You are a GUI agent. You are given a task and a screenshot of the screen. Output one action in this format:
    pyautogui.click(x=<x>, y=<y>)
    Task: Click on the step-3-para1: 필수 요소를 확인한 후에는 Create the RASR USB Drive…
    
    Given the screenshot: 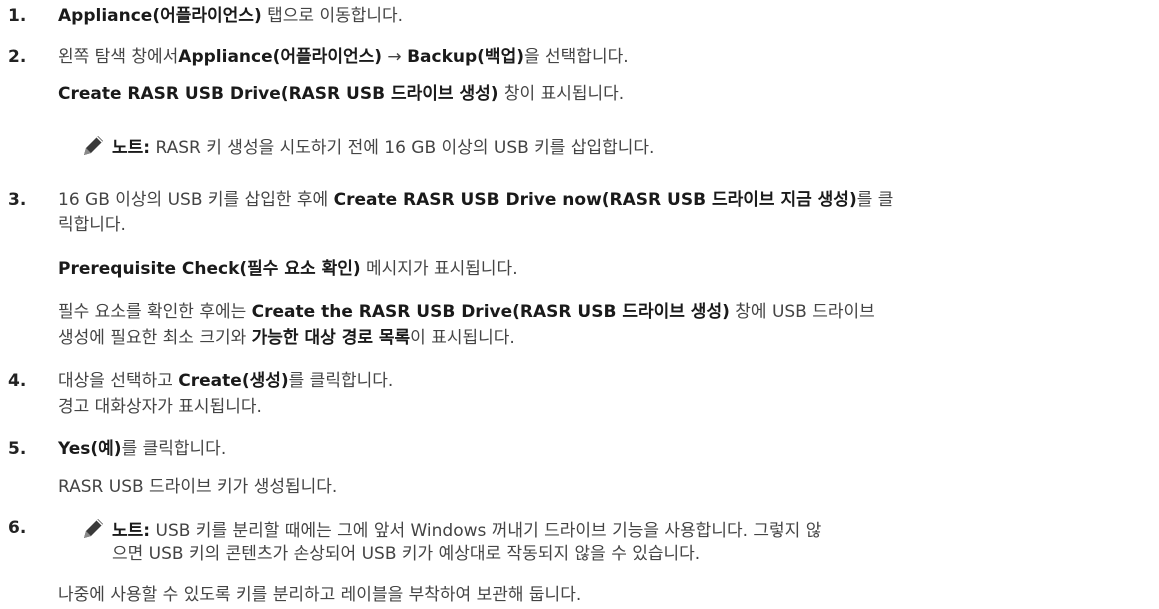 What is the action you would take?
    pyautogui.click(x=466, y=312)
    